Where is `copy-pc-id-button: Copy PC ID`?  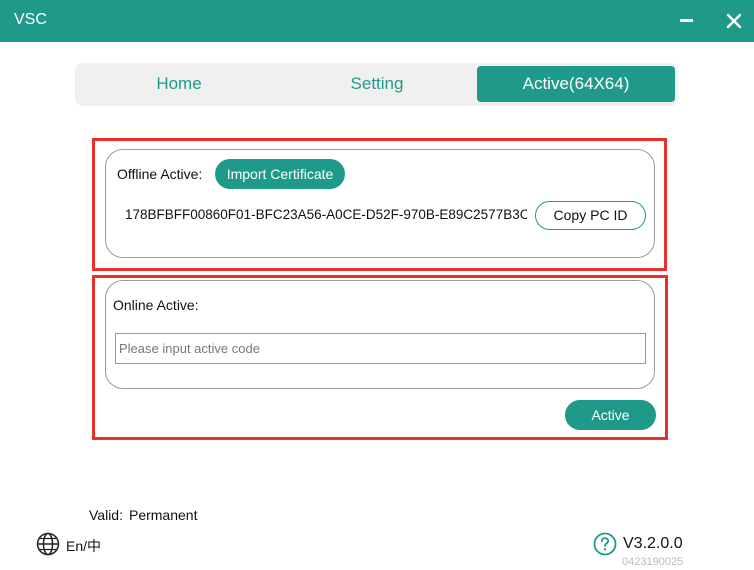
copy-pc-id-button: Copy PC ID is located at coordinates (590, 215).